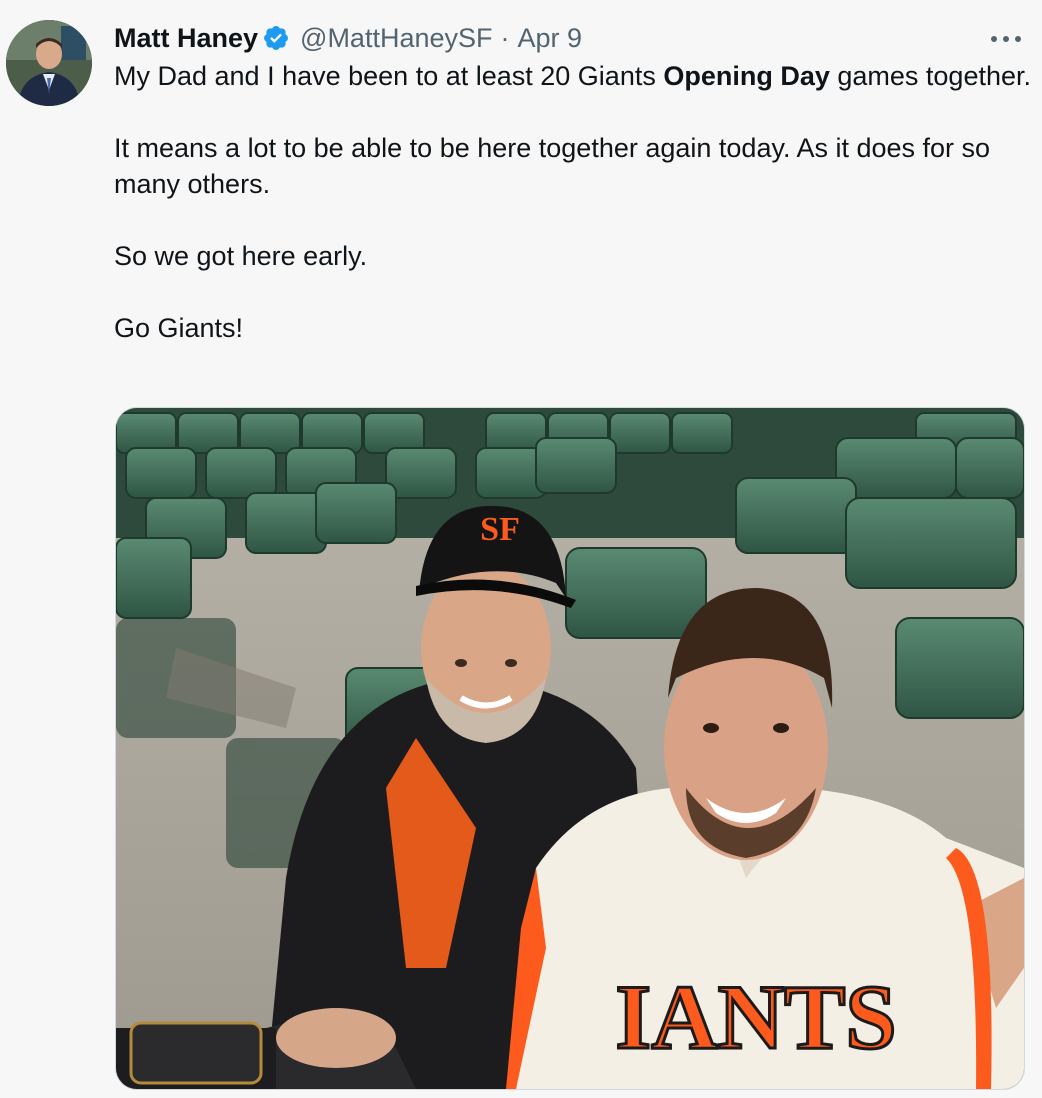 The height and width of the screenshot is (1098, 1042). I want to click on avatar-image, so click(49, 63).